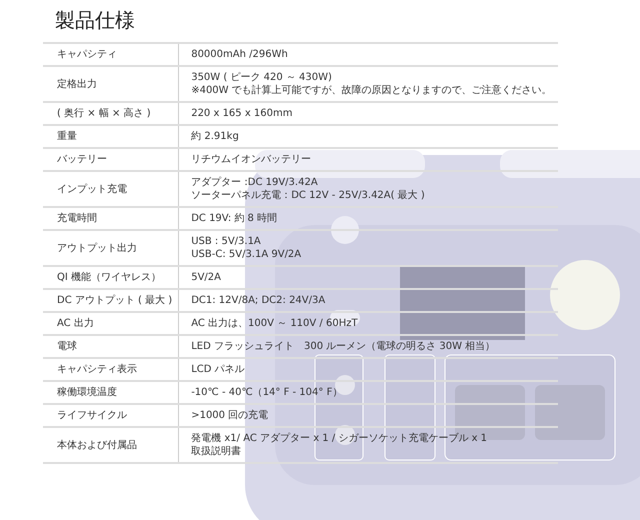  I want to click on spec-value: >1000 回の充電, so click(230, 415).